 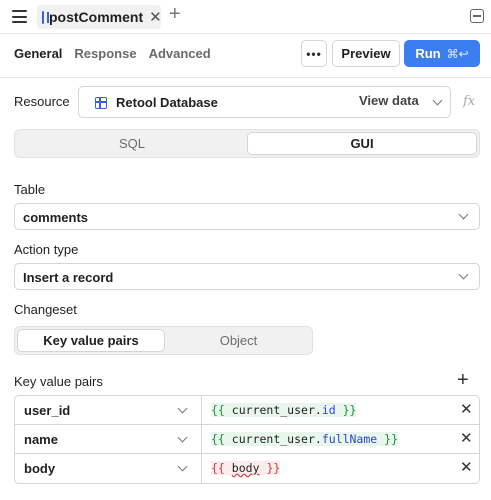 I want to click on kv-row: name {{ current_user.fullName }} ✕, so click(x=247, y=439).